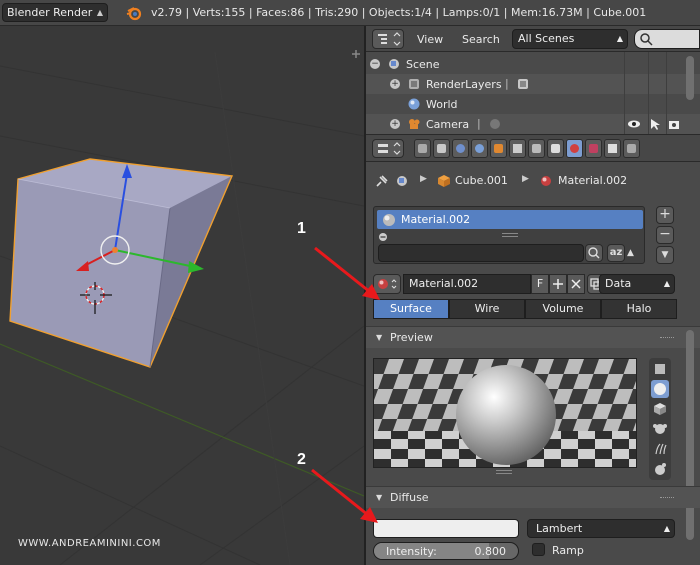 The image size is (700, 565). I want to click on preview-sphere-icon, so click(660, 389).